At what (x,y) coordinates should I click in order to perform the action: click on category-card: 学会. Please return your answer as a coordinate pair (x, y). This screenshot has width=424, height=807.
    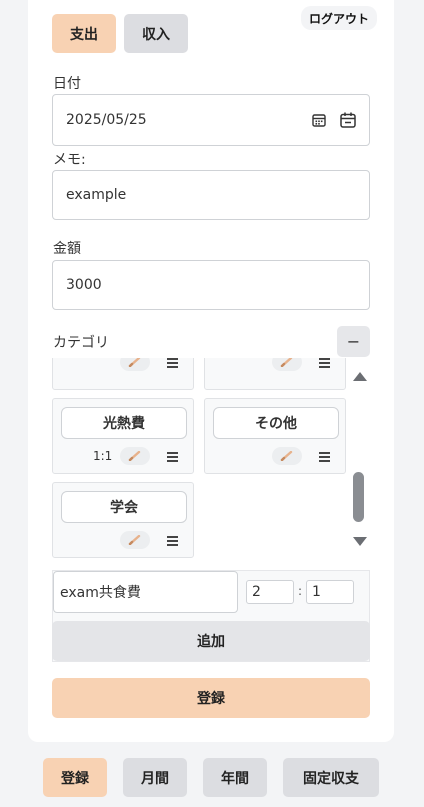
    Looking at the image, I should click on (123, 520).